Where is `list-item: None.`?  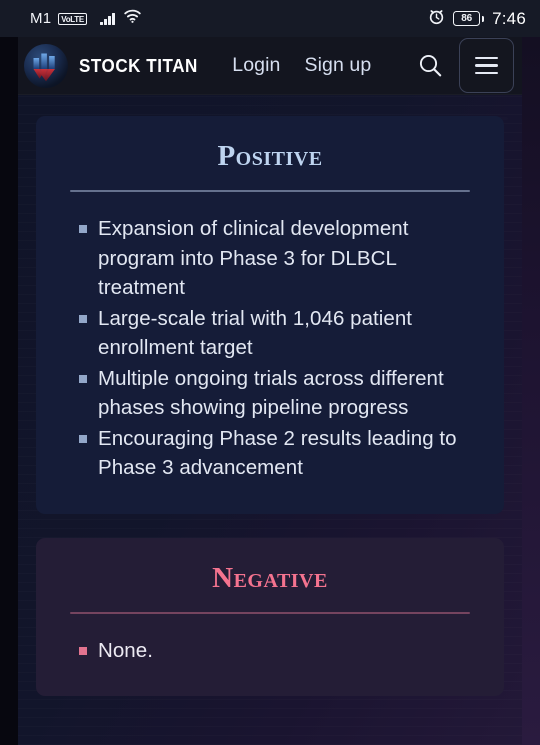 list-item: None. is located at coordinates (270, 651).